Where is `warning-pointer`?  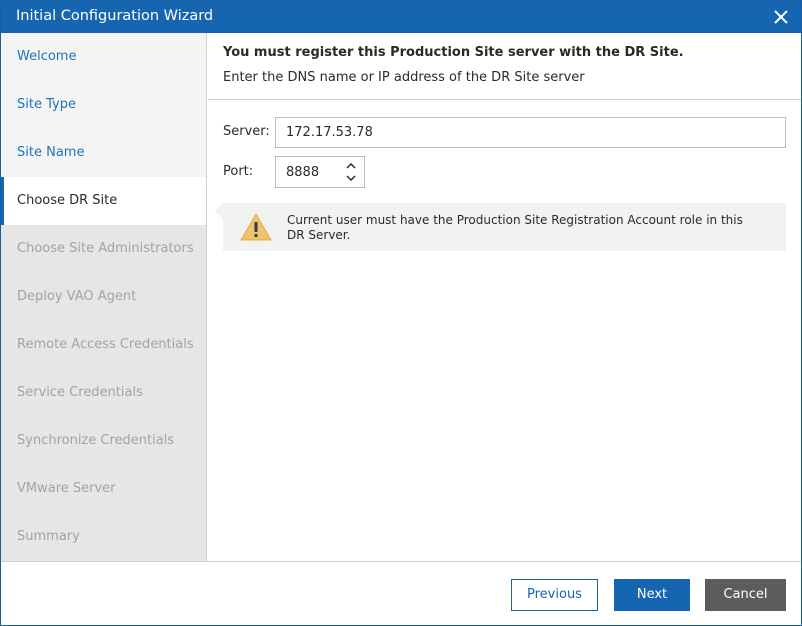
warning-pointer is located at coordinates (219, 211).